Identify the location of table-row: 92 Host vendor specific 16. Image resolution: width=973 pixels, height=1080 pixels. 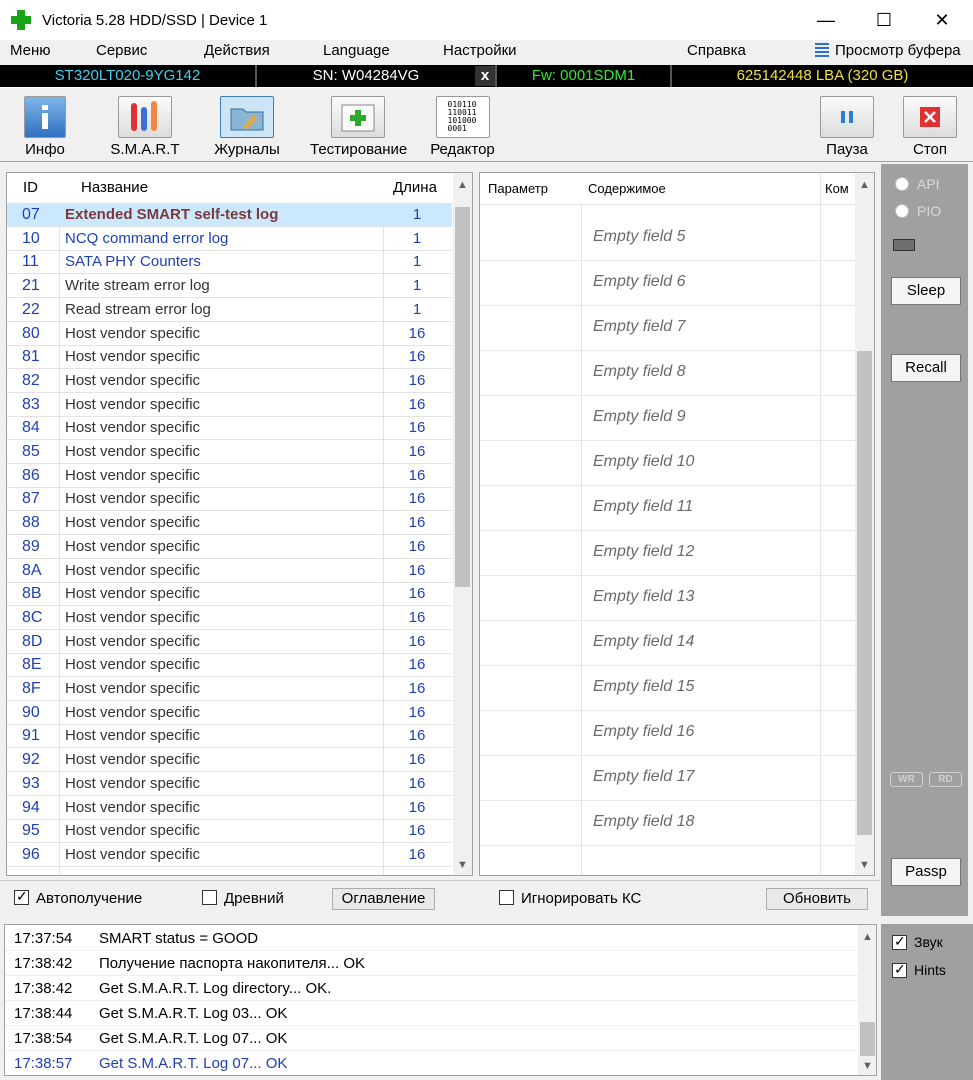
(229, 760).